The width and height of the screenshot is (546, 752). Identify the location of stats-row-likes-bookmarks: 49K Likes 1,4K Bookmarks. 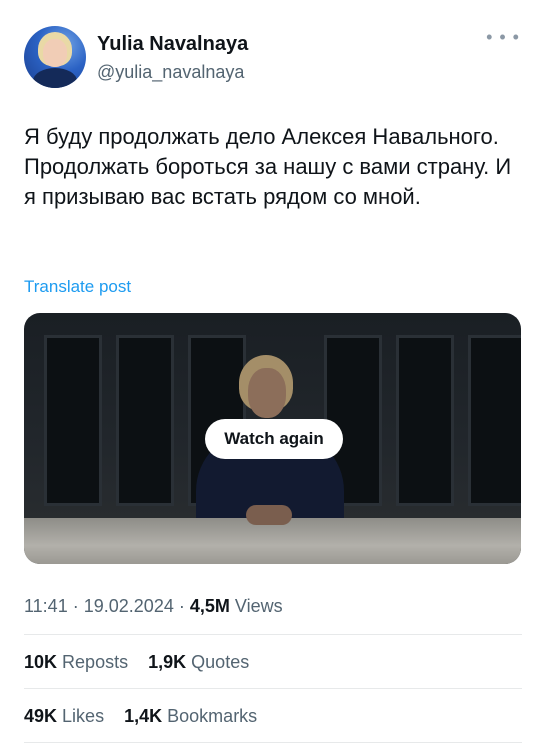
(140, 716).